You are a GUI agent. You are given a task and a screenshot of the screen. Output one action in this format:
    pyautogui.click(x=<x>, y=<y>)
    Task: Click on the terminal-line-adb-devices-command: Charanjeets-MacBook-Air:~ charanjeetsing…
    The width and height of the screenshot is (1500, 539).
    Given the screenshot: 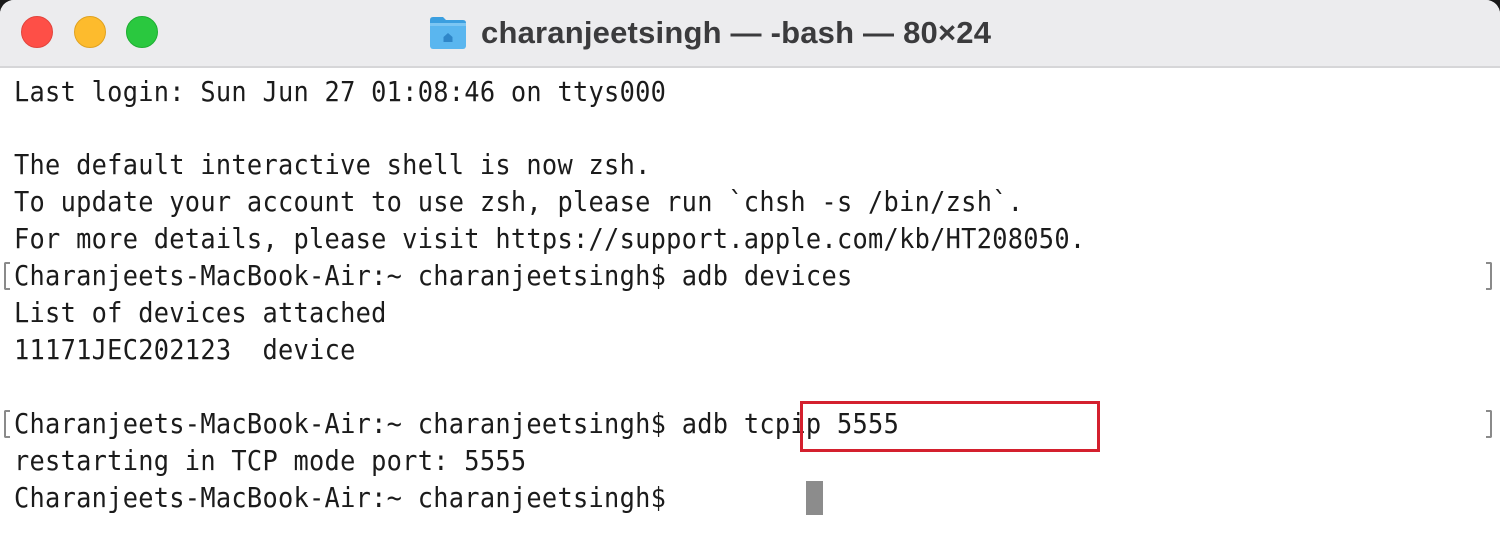 What is the action you would take?
    pyautogui.click(x=433, y=276)
    